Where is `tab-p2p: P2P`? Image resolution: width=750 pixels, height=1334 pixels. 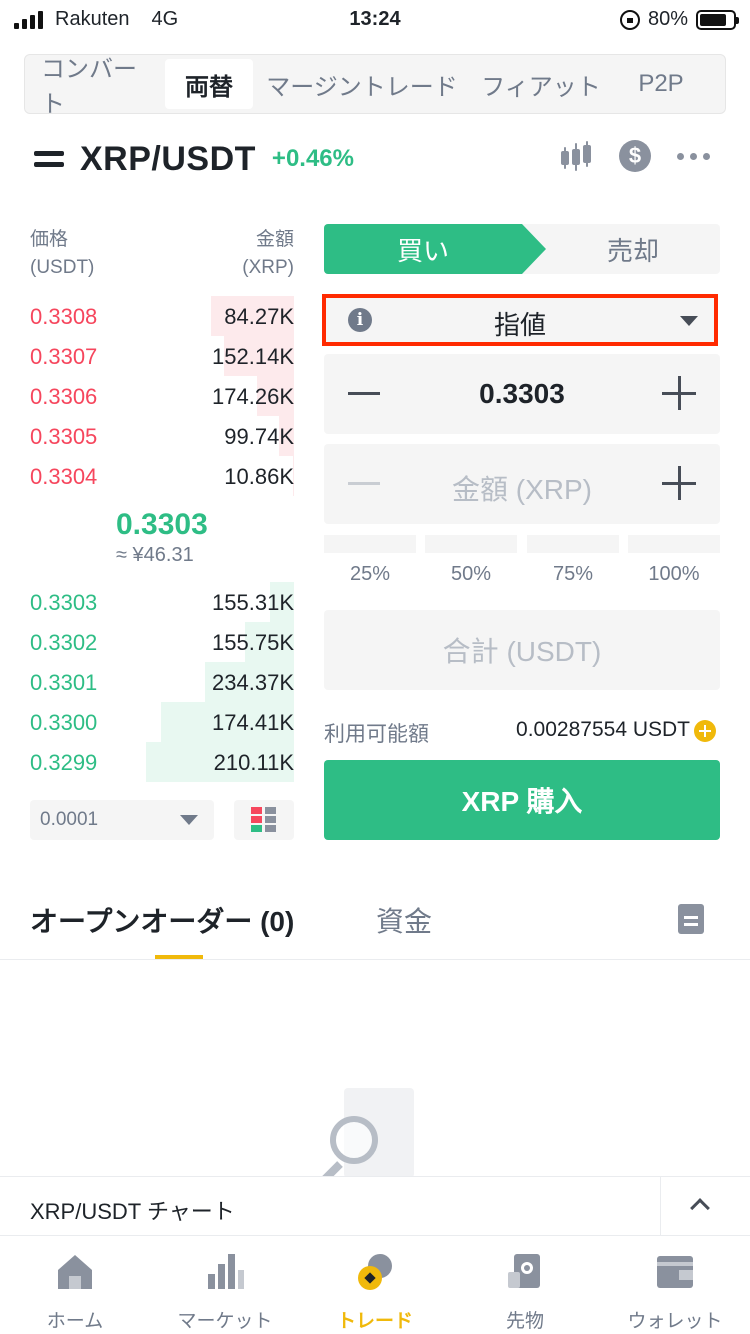 tab-p2p: P2P is located at coordinates (661, 84).